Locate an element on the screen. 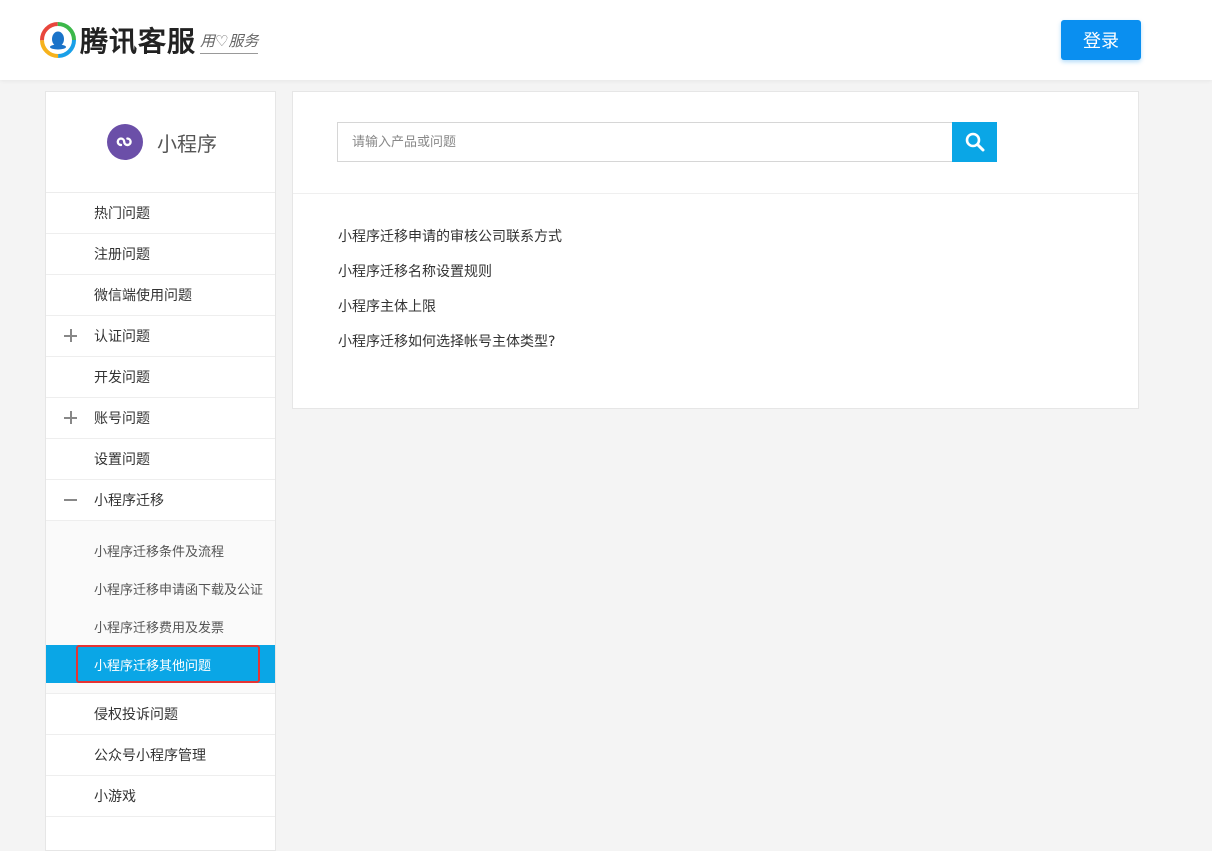 The width and height of the screenshot is (1212, 851). collapse-minus-icon is located at coordinates (71, 500).